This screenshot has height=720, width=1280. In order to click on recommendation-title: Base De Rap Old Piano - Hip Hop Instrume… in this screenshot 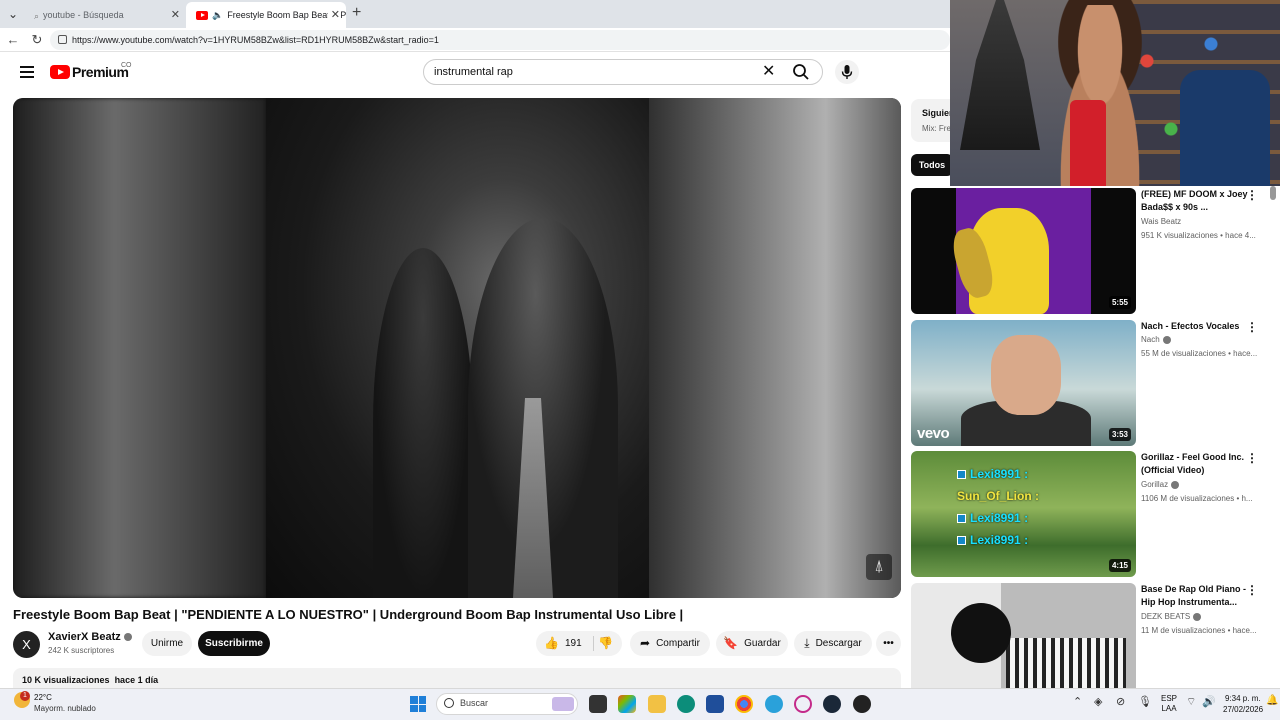, I will do `click(1197, 596)`.